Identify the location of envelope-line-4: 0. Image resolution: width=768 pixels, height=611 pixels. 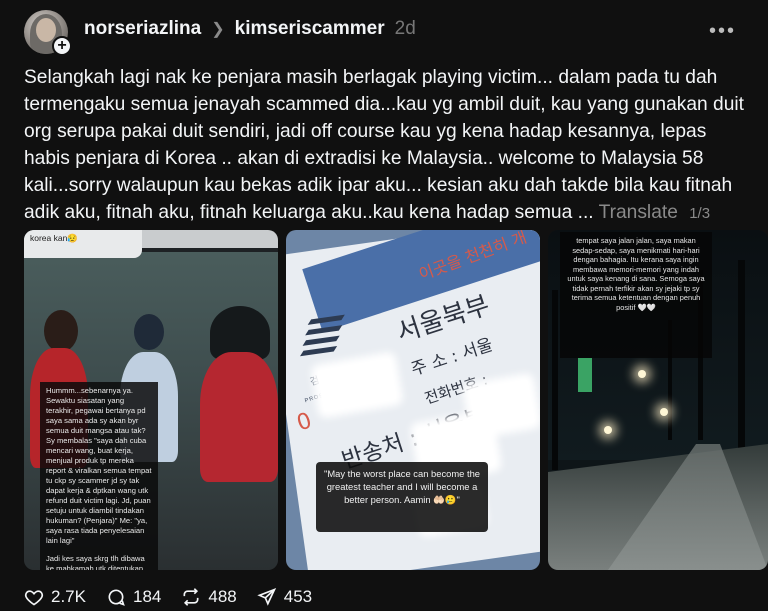
(304, 422).